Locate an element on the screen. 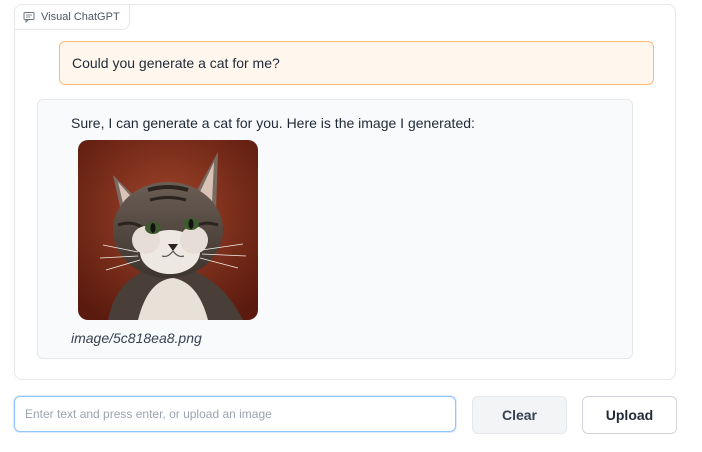  upload-button: Upload is located at coordinates (629, 415).